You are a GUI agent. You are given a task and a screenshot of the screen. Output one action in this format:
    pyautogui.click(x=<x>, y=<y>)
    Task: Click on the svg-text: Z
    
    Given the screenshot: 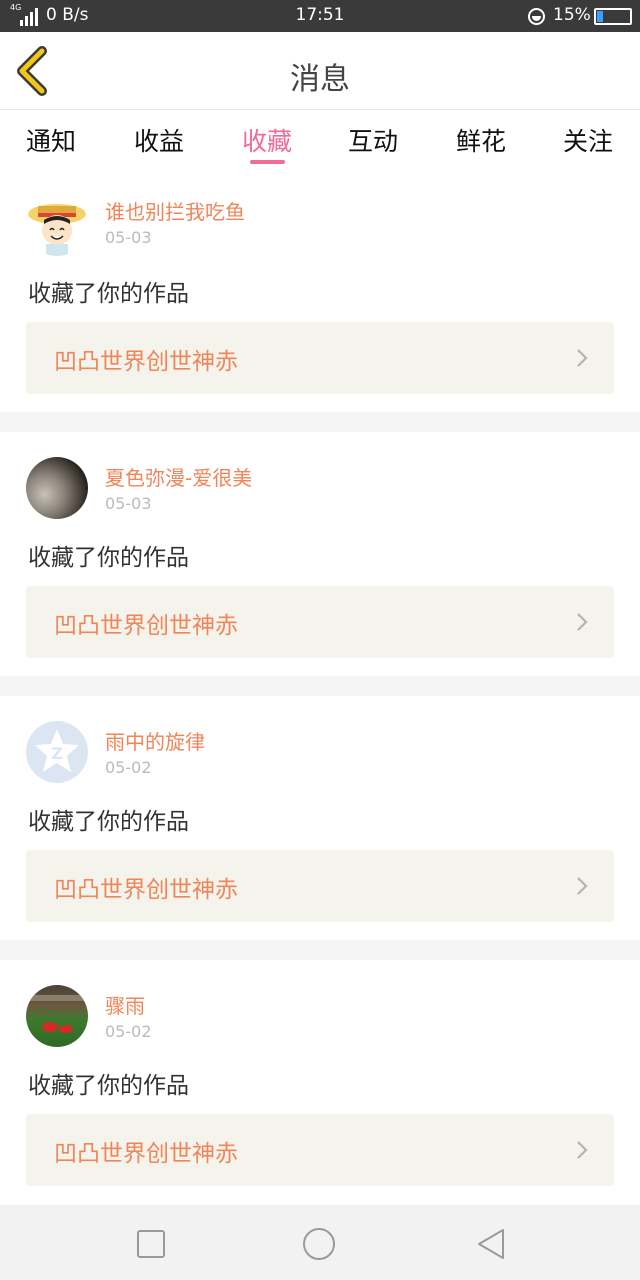 What is the action you would take?
    pyautogui.click(x=57, y=753)
    